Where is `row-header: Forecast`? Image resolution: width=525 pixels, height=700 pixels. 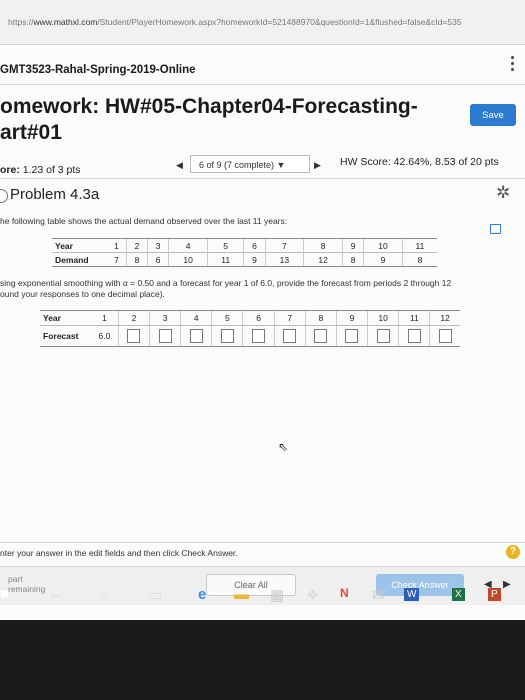
row-header: Forecast is located at coordinates (65, 336).